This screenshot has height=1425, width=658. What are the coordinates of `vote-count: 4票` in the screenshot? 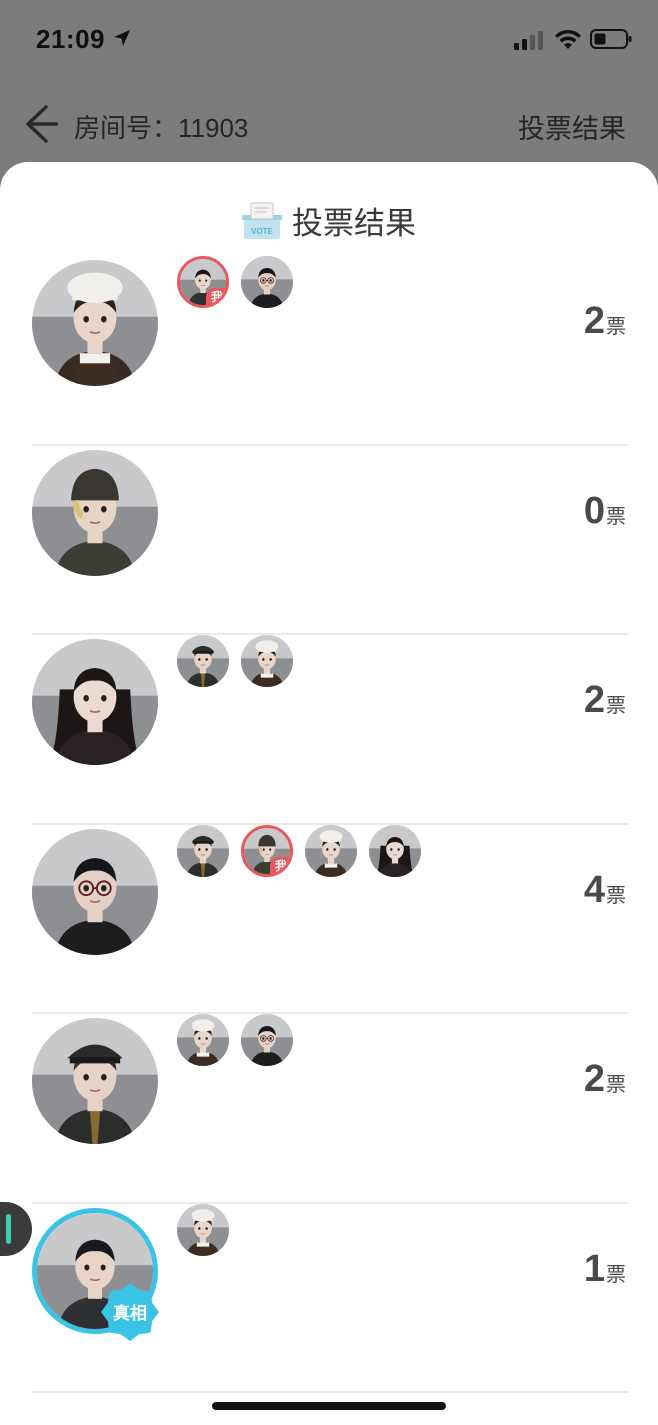 It's located at (605, 890).